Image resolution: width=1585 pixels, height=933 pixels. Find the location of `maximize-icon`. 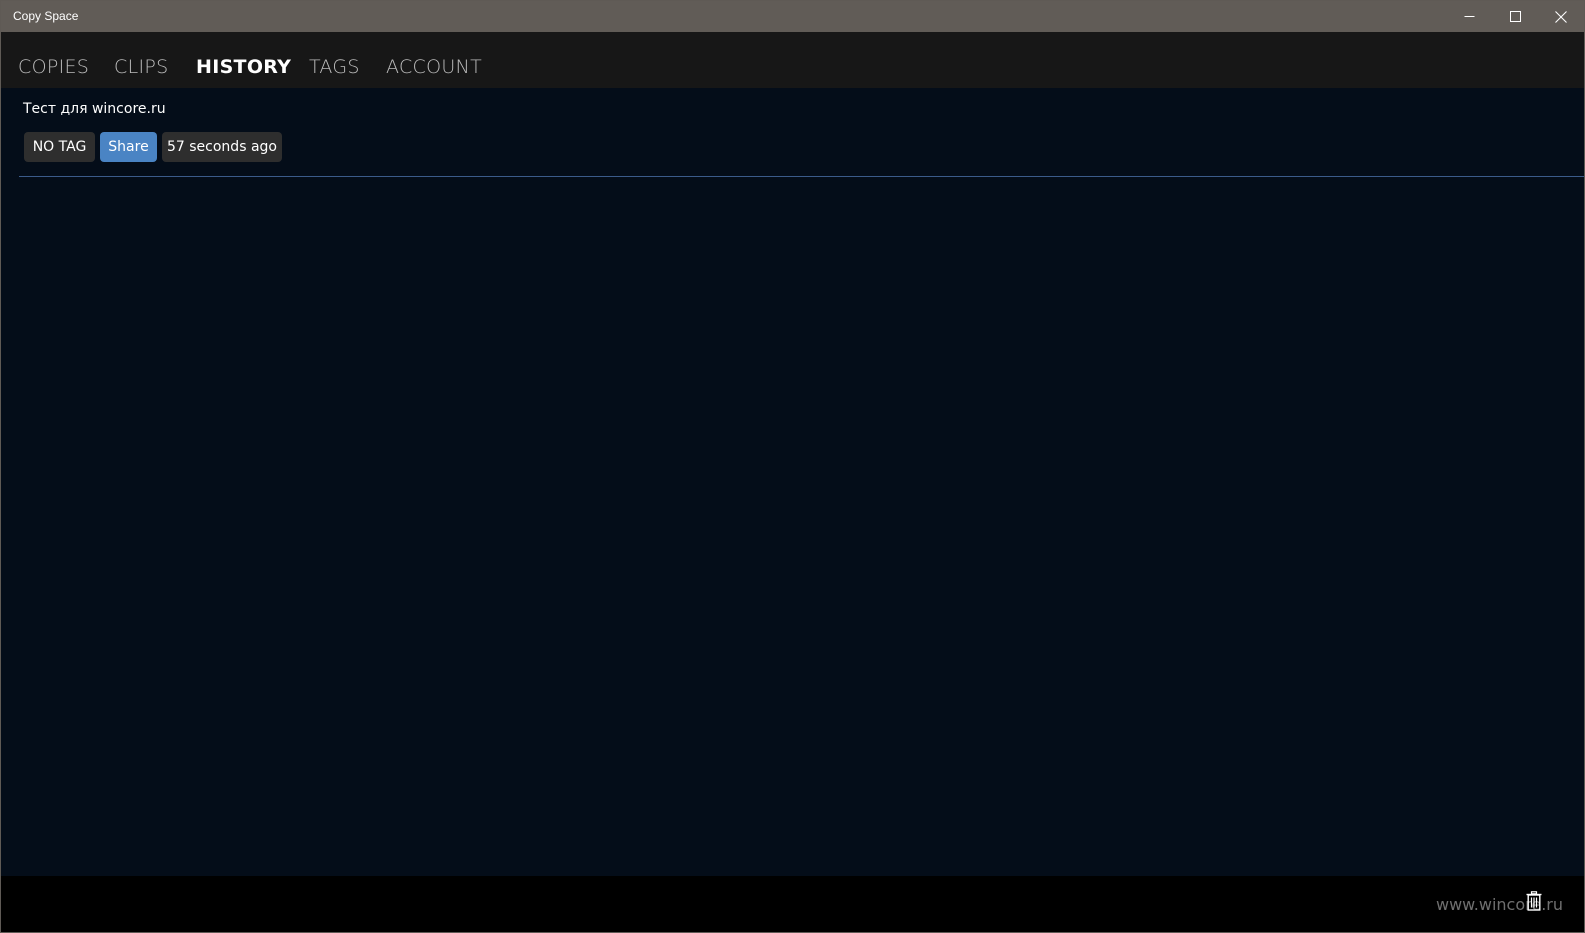

maximize-icon is located at coordinates (1515, 16).